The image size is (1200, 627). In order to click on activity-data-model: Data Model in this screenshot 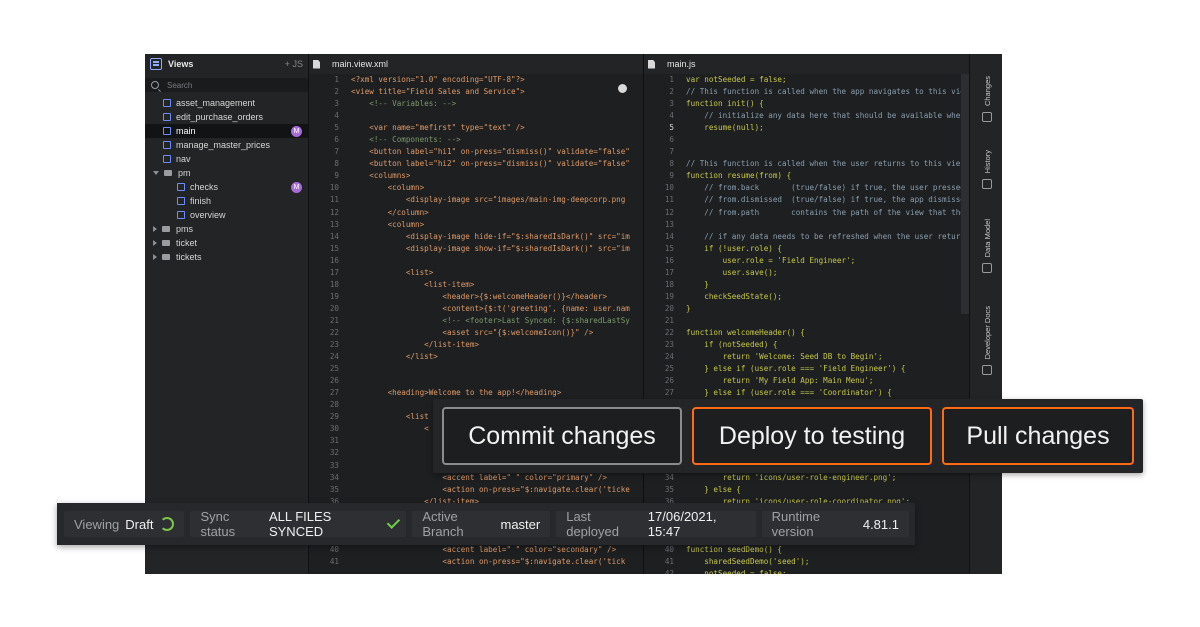, I will do `click(987, 246)`.